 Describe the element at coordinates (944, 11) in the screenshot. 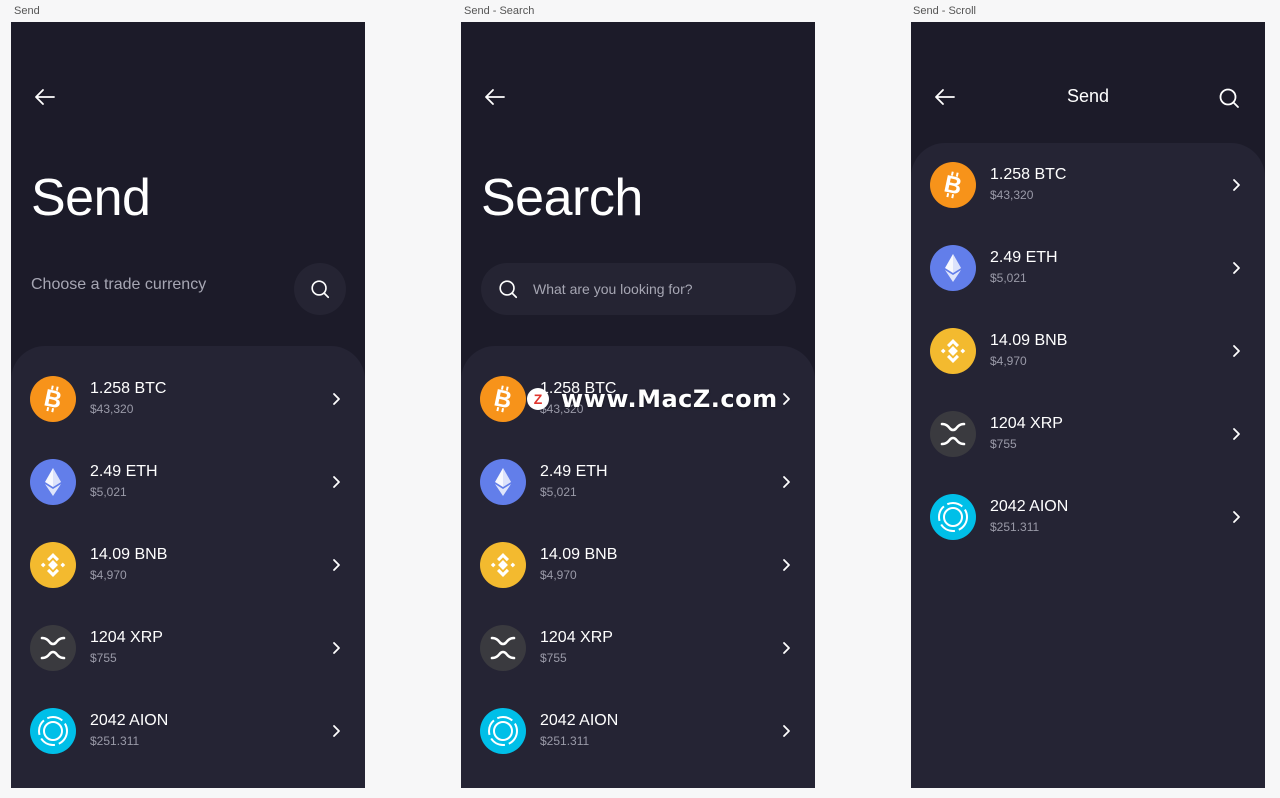

I see `artboard-label-send-scroll: Send - Scroll` at that location.